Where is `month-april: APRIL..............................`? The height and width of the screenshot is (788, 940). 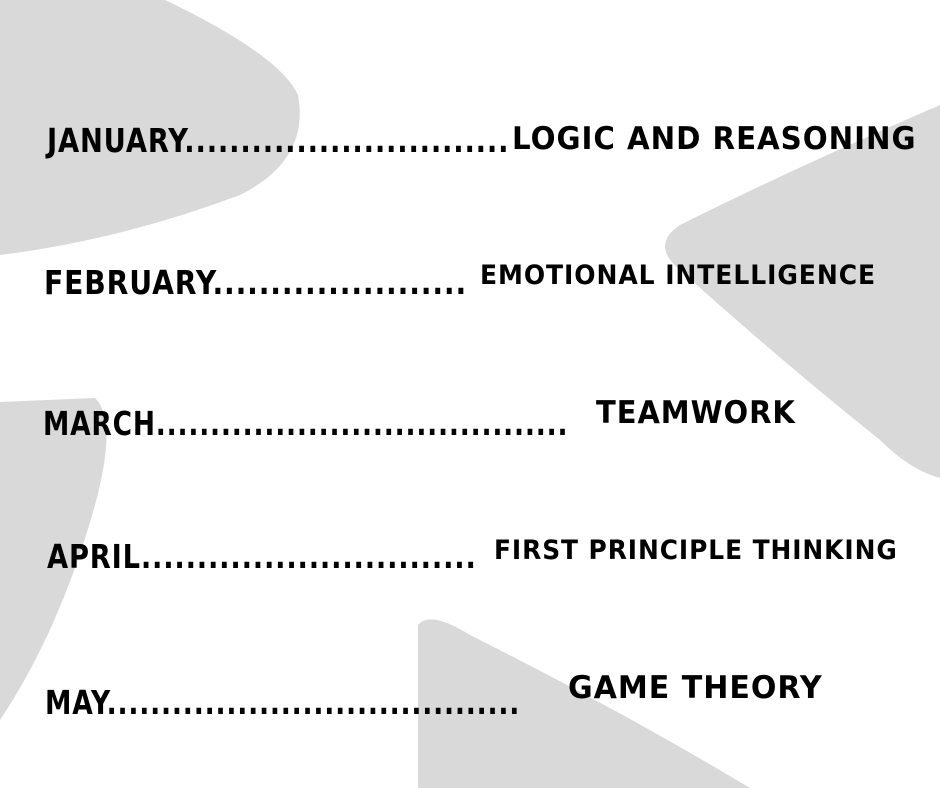
month-april: APRIL.............................. is located at coordinates (262, 556).